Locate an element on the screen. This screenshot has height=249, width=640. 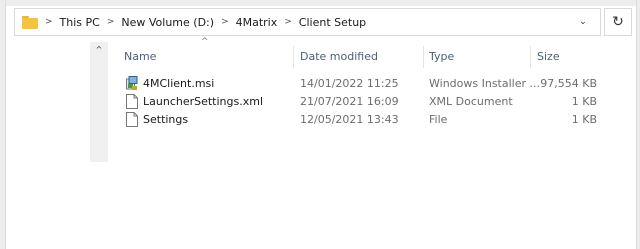
msi-installer-icon is located at coordinates (132, 83).